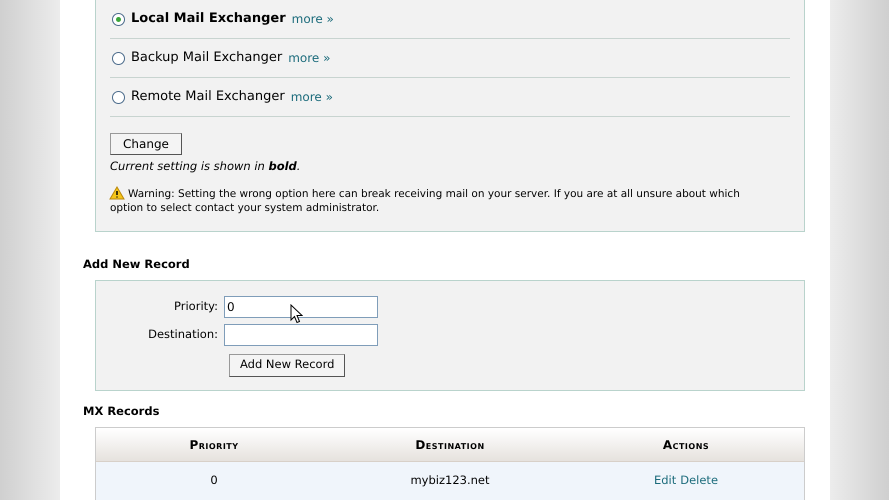 The width and height of the screenshot is (889, 500). What do you see at coordinates (208, 19) in the screenshot?
I see `option-label: Local Mail Exchanger` at bounding box center [208, 19].